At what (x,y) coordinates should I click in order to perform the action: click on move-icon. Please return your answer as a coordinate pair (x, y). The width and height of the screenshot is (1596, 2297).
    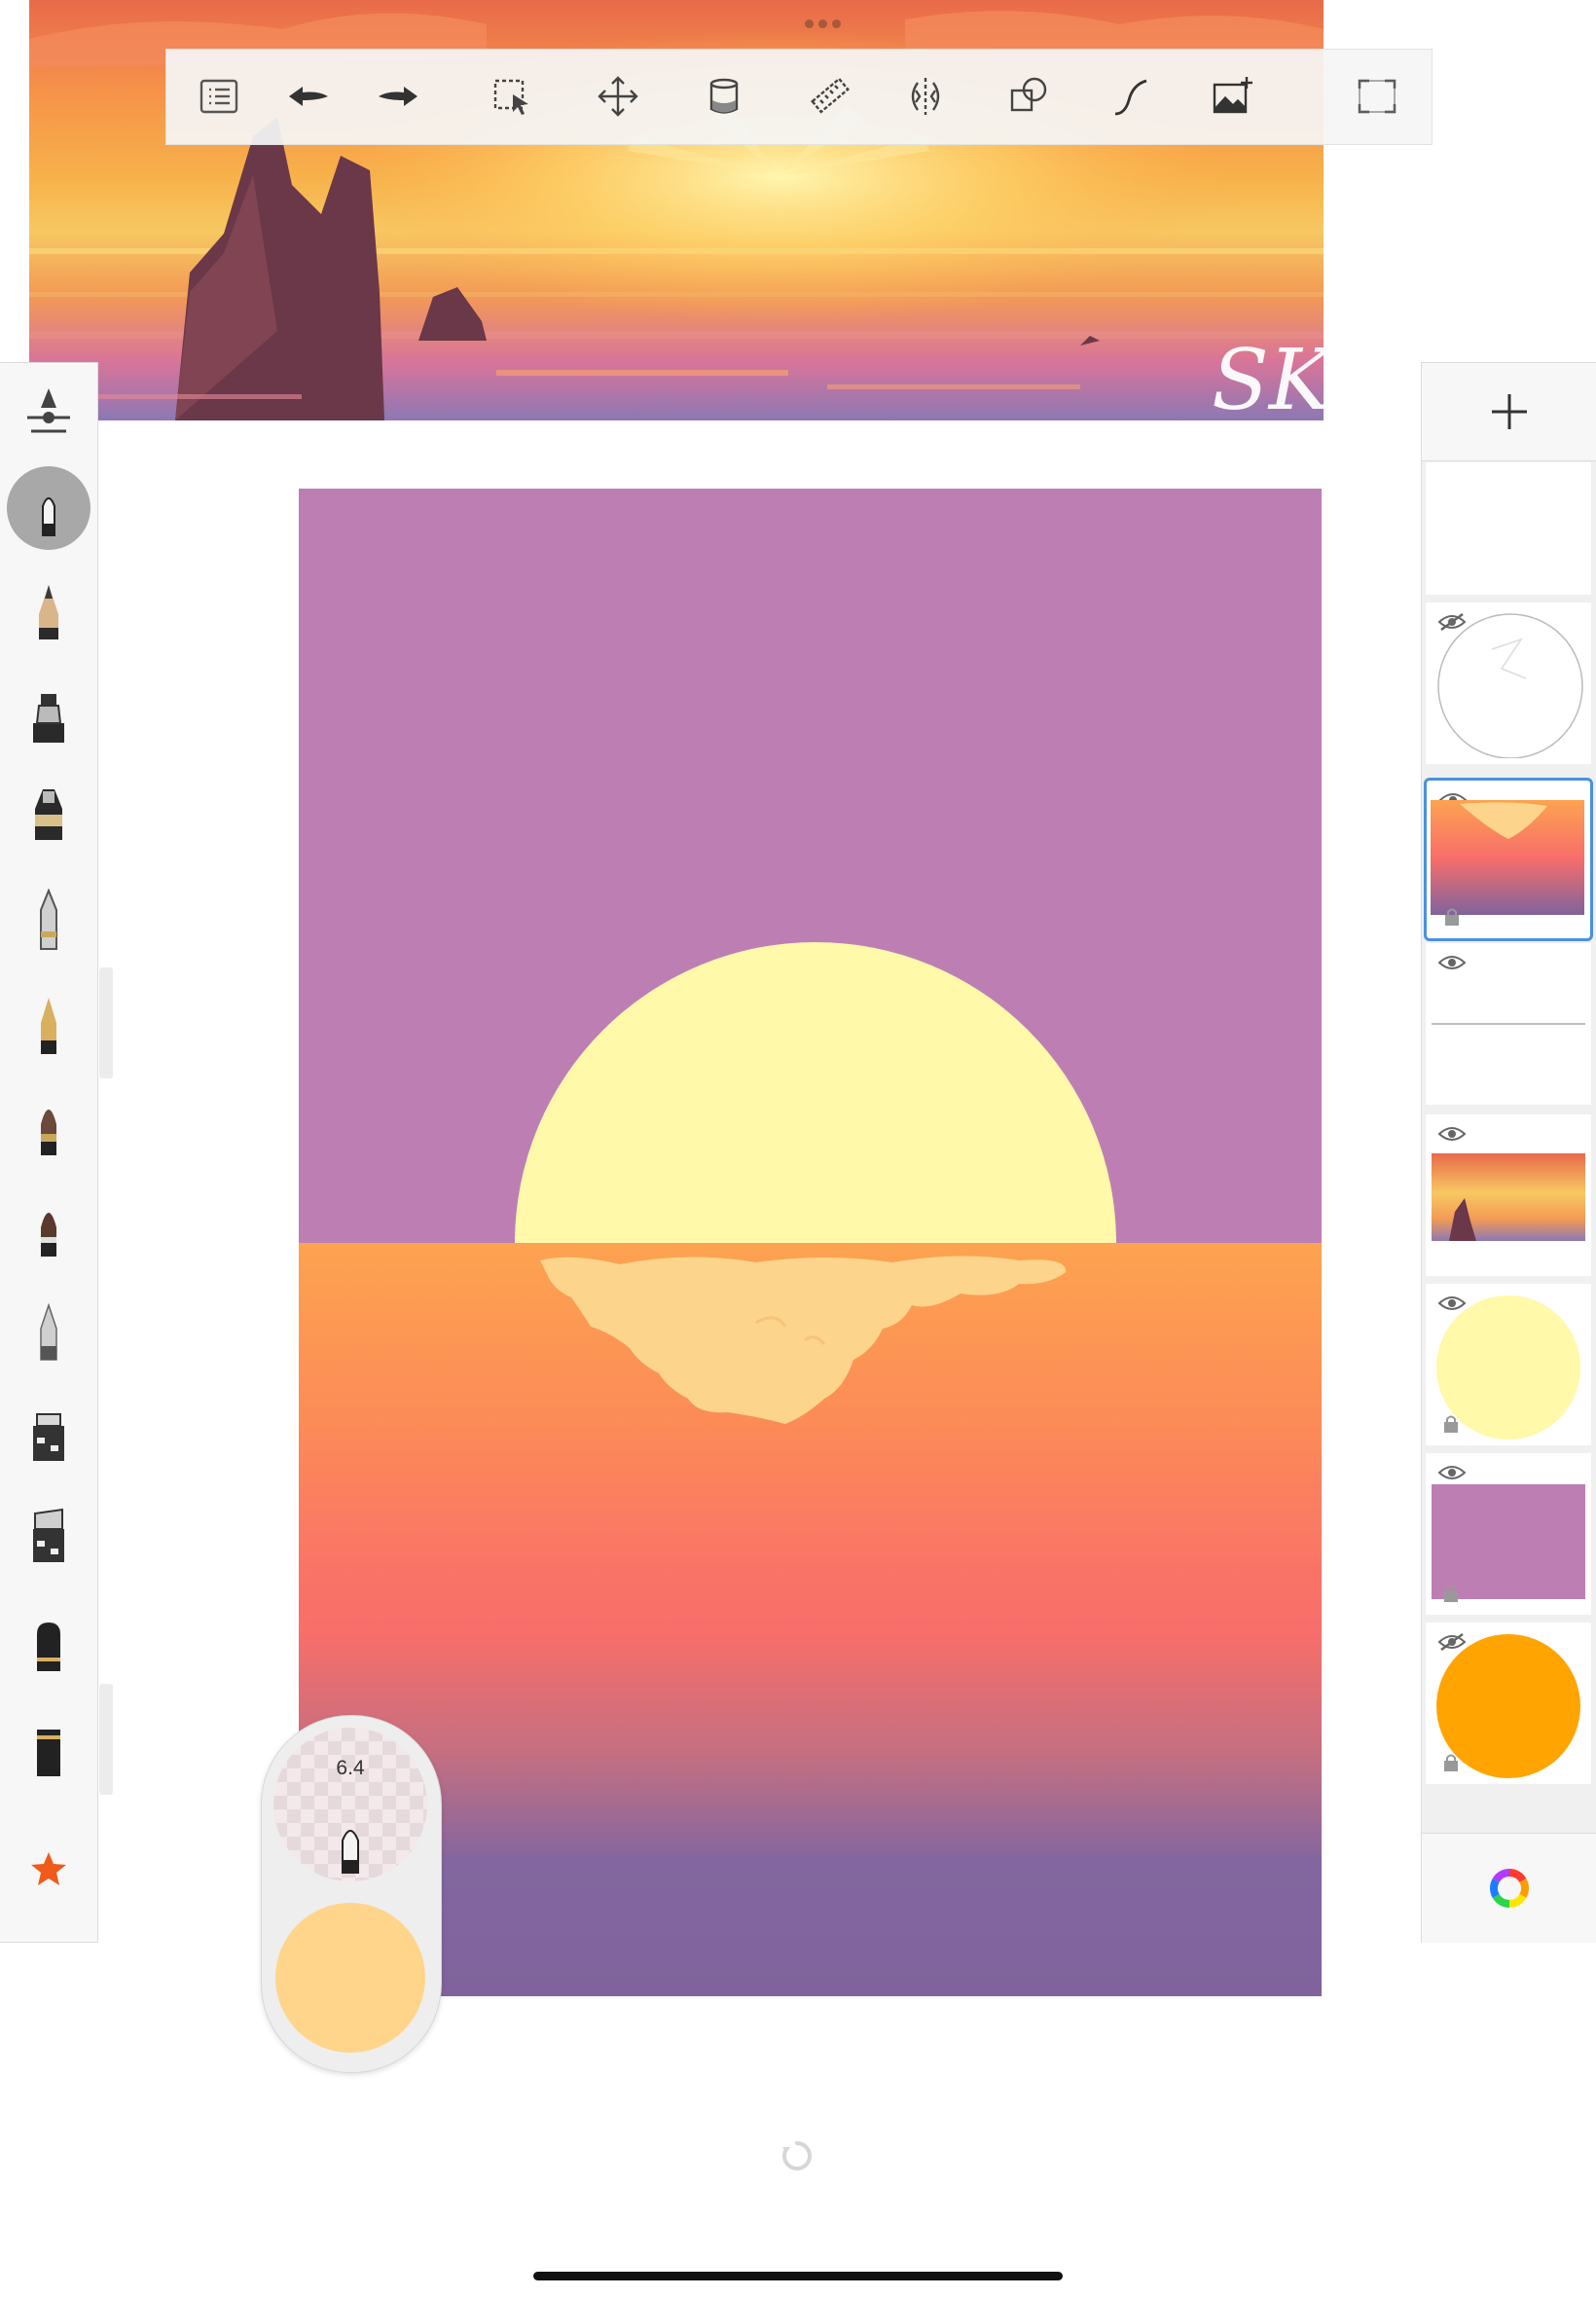
    Looking at the image, I should click on (618, 96).